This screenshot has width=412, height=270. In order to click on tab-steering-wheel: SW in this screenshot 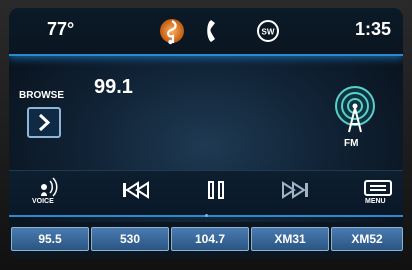, I will do `click(269, 30)`.